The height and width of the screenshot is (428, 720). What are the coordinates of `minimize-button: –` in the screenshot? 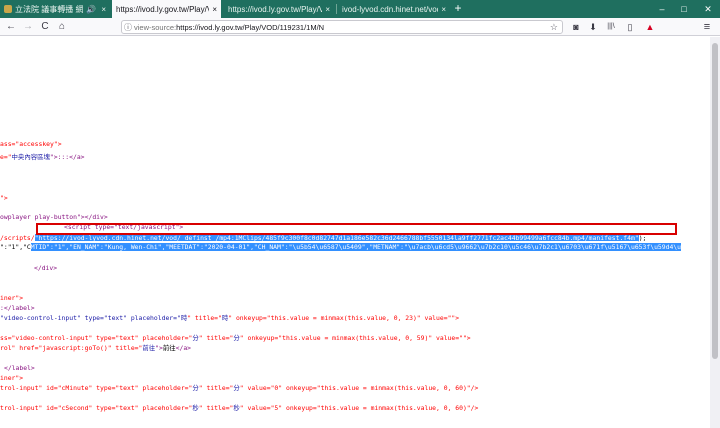 It's located at (662, 9).